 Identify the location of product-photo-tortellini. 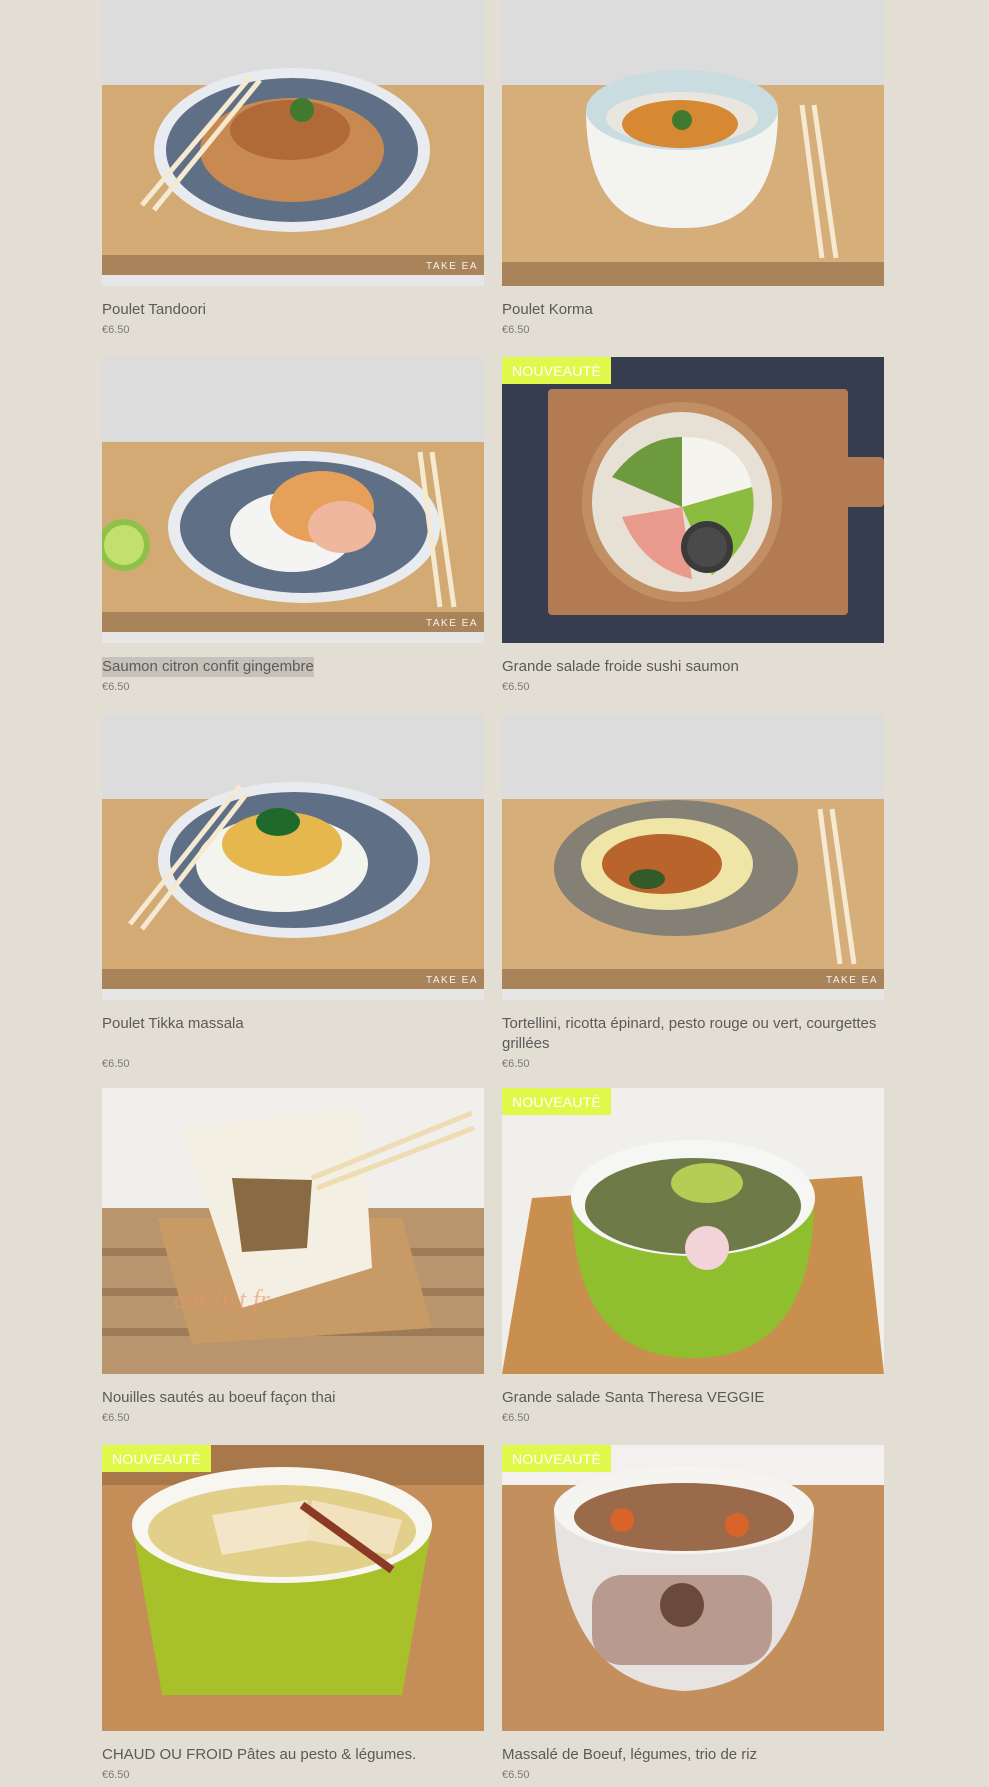
(693, 857).